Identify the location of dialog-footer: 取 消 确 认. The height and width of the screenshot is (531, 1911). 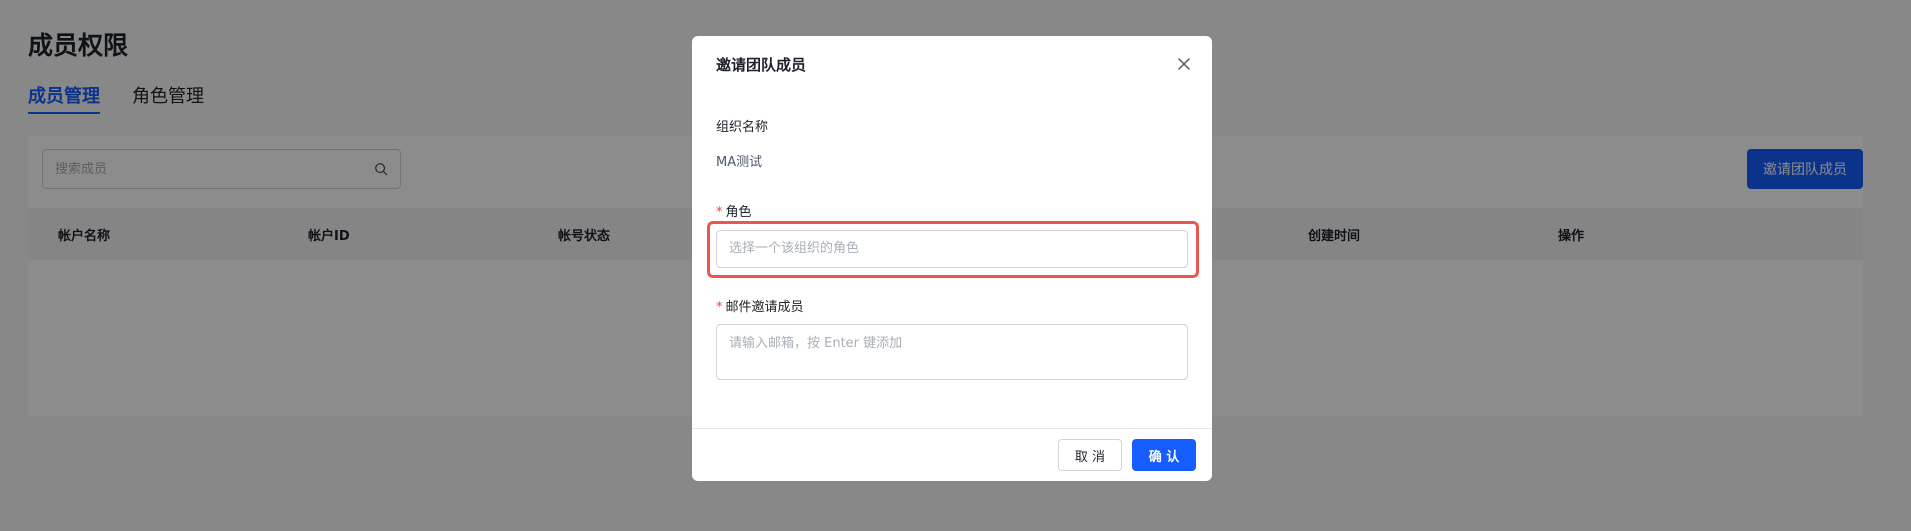
(952, 454).